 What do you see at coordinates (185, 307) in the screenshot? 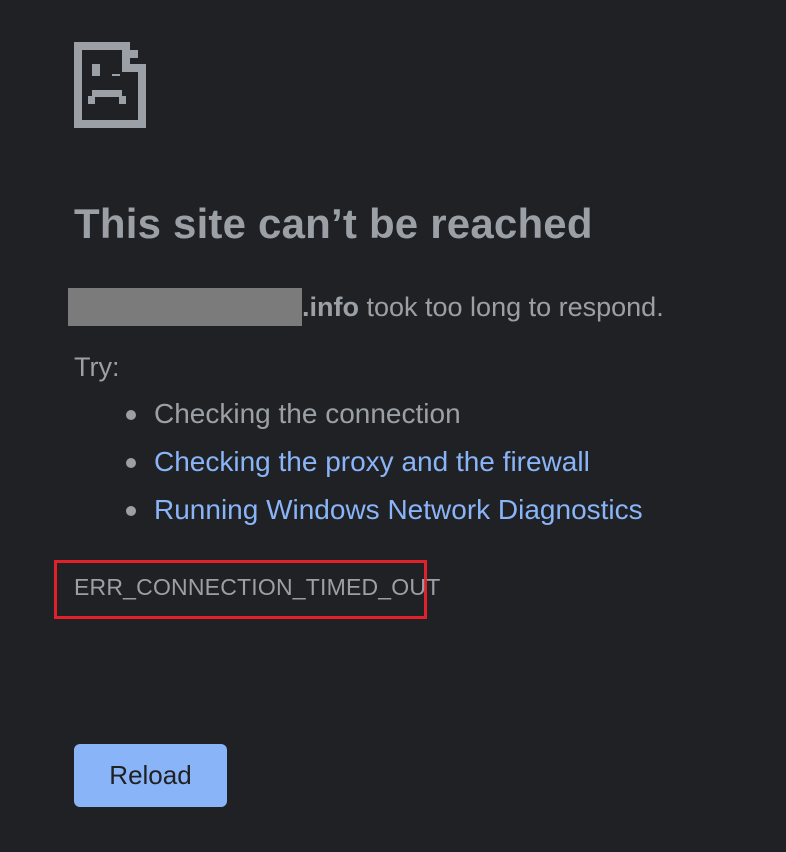
I see `redacted-domain` at bounding box center [185, 307].